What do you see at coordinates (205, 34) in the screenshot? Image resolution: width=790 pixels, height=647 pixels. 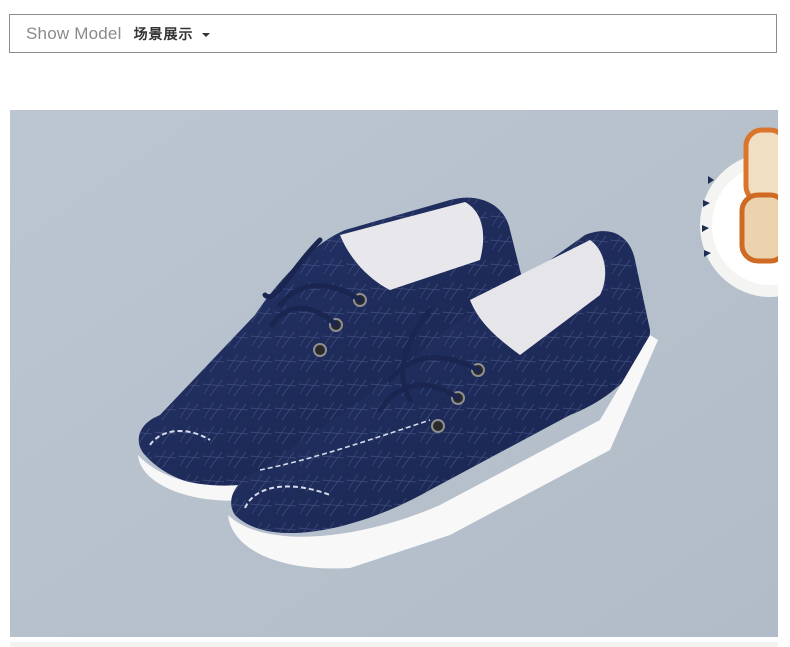 I see `caret-down-icon` at bounding box center [205, 34].